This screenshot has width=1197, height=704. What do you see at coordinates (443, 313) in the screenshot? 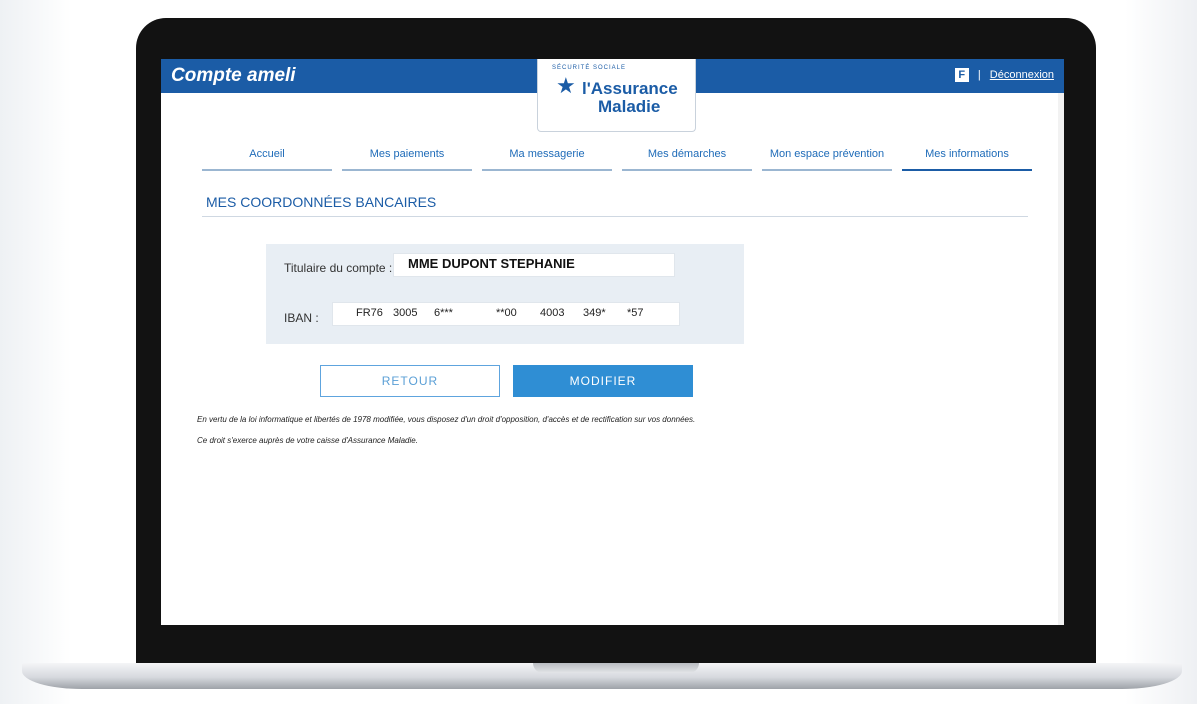
I see `iban-part: 6***` at bounding box center [443, 313].